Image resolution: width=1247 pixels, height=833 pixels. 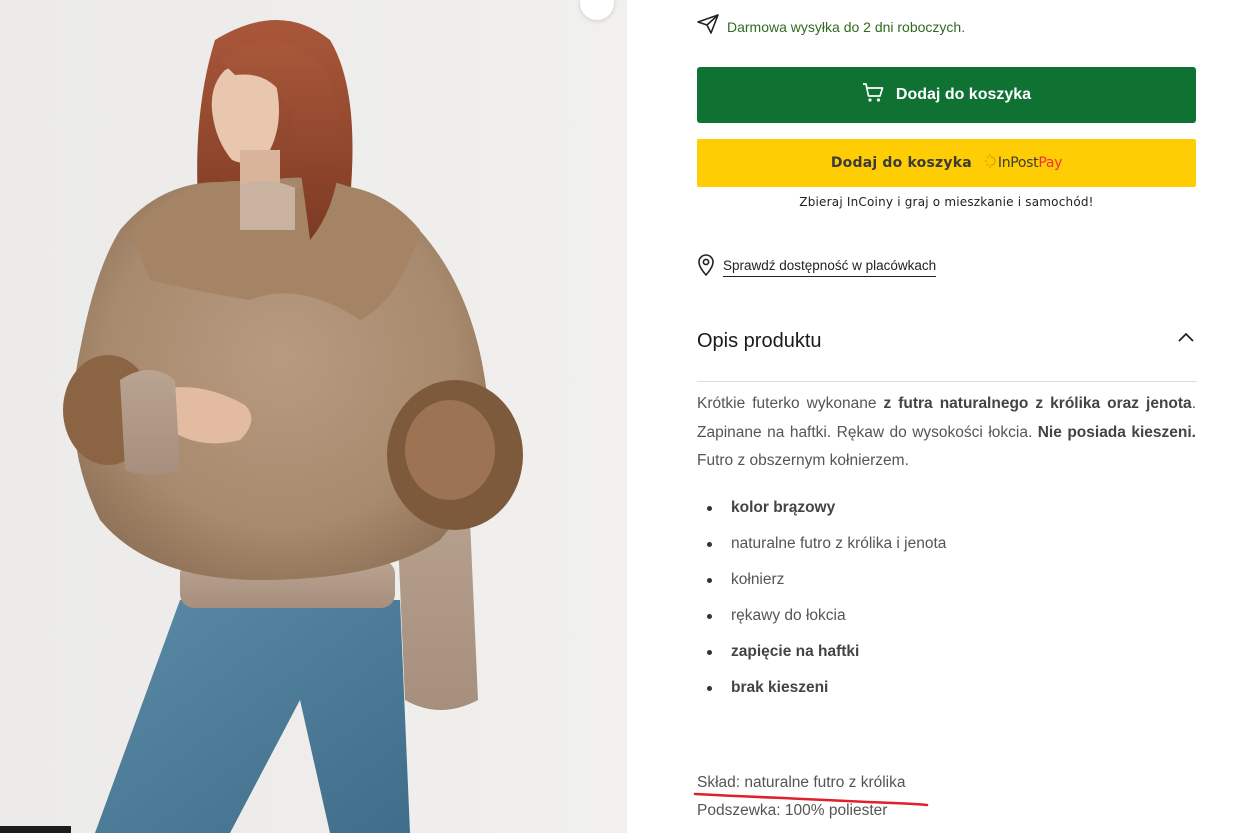 I want to click on gallery-tab, so click(x=35, y=829).